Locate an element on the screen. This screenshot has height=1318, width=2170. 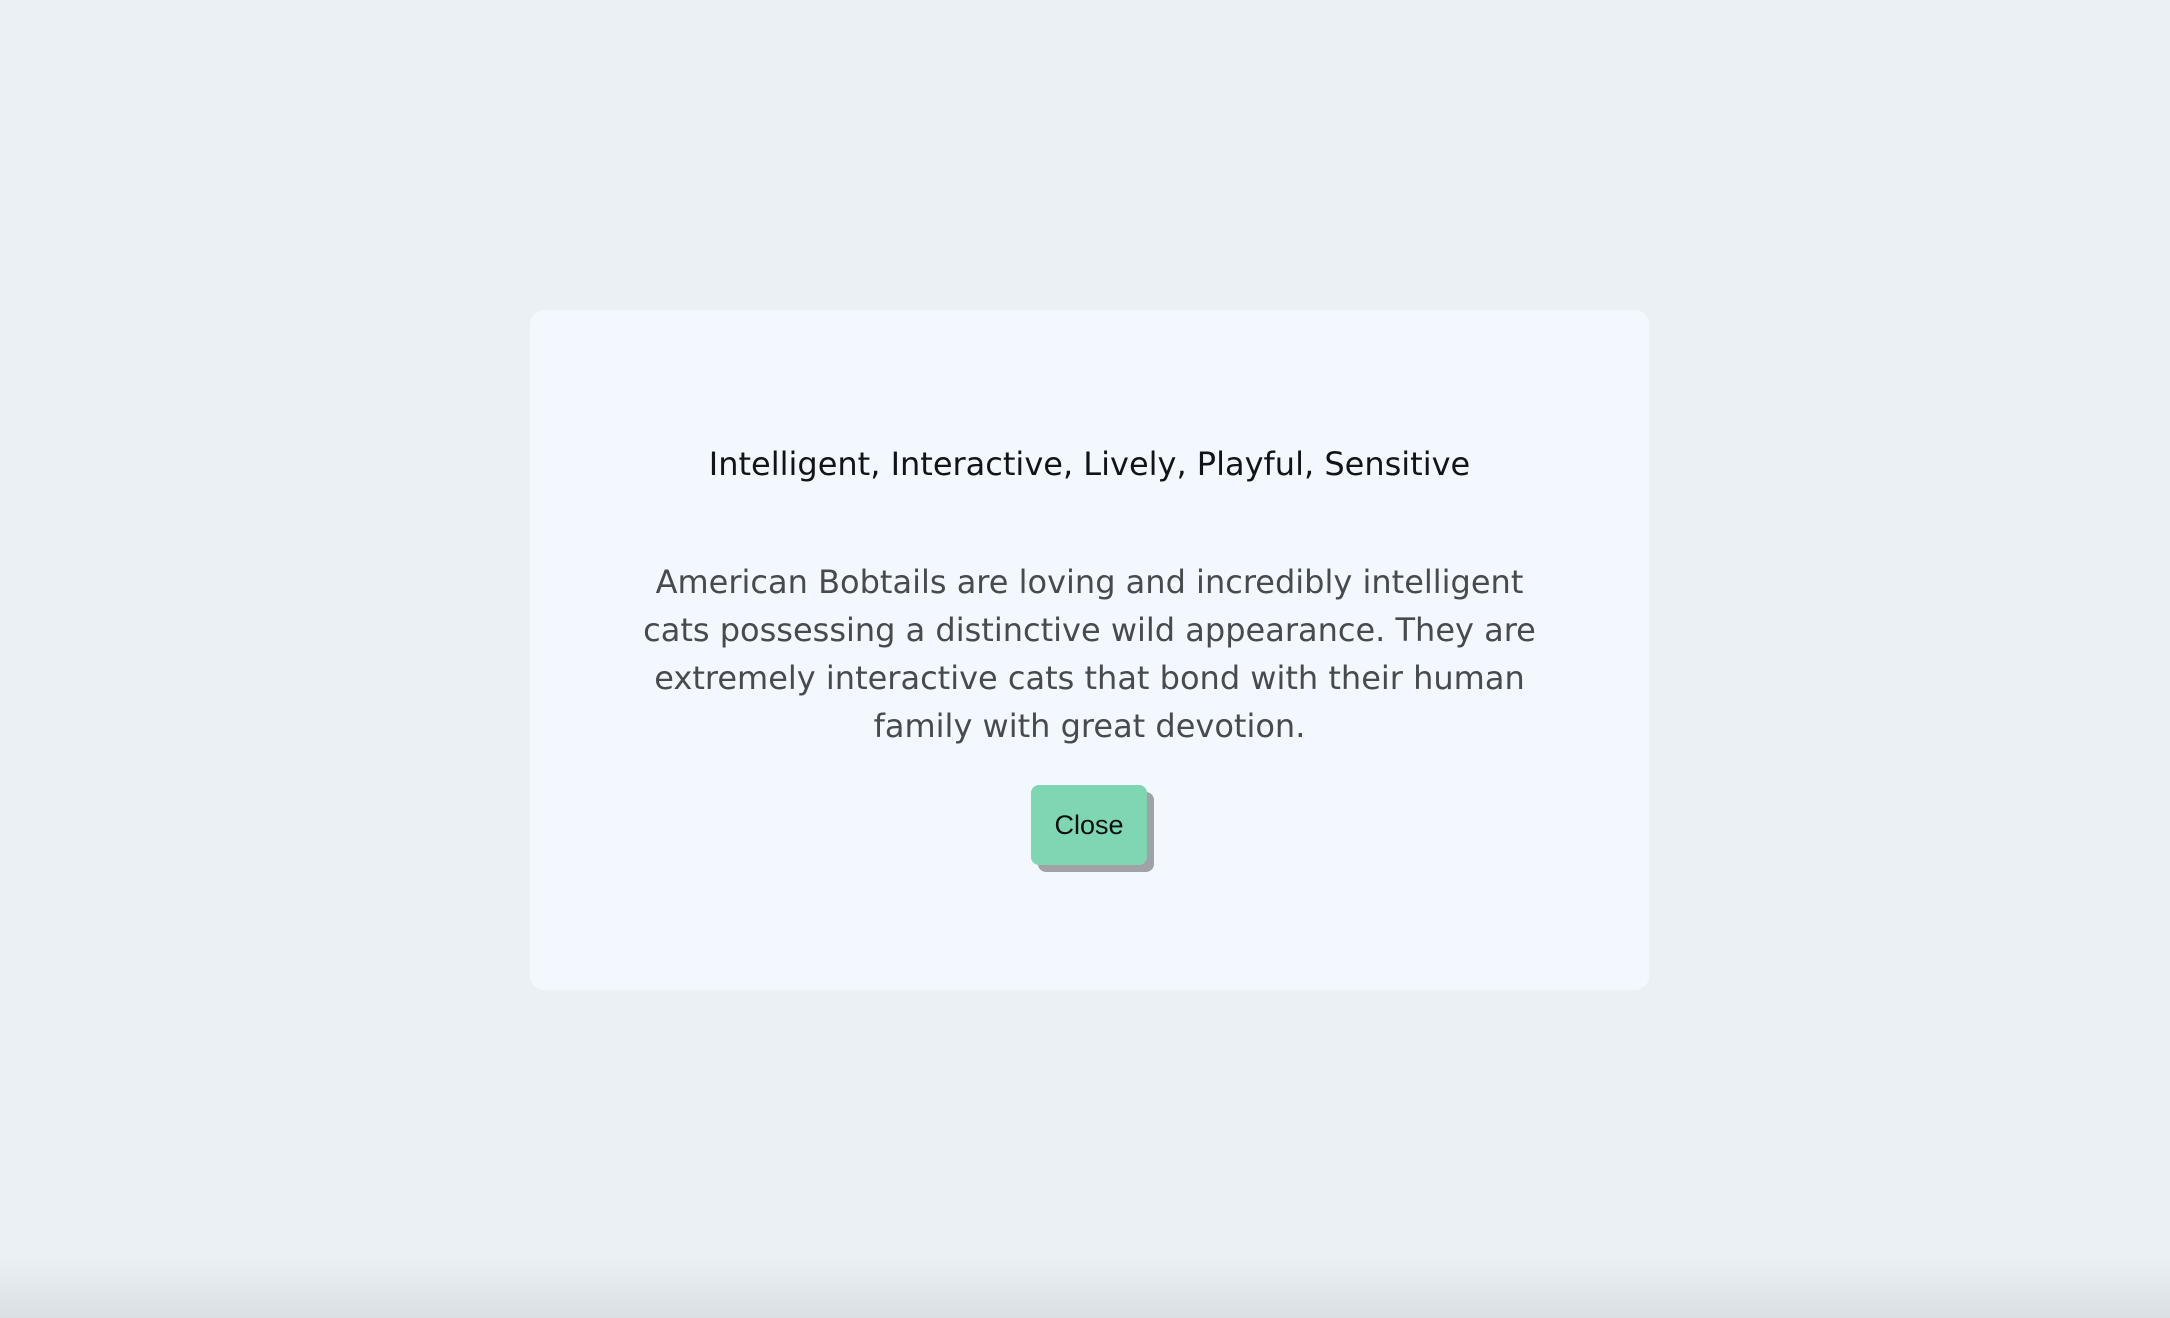
close-button: Close is located at coordinates (1089, 825).